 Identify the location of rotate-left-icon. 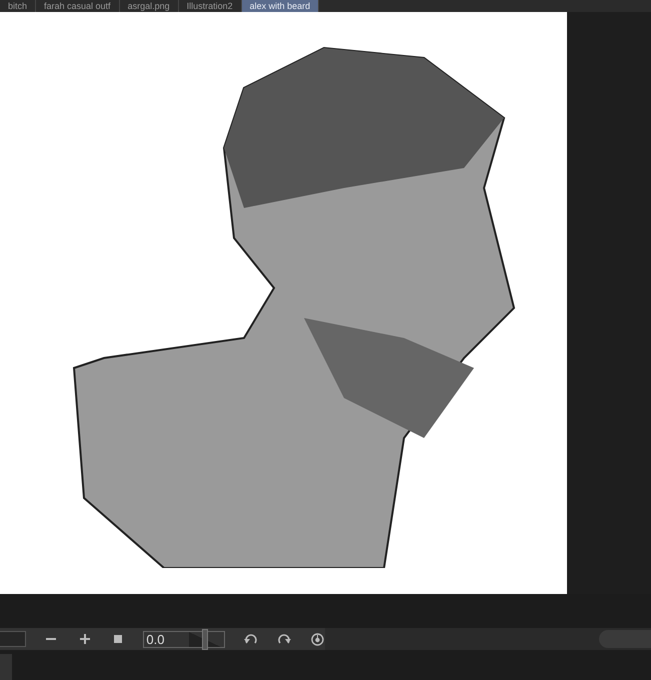
(251, 639).